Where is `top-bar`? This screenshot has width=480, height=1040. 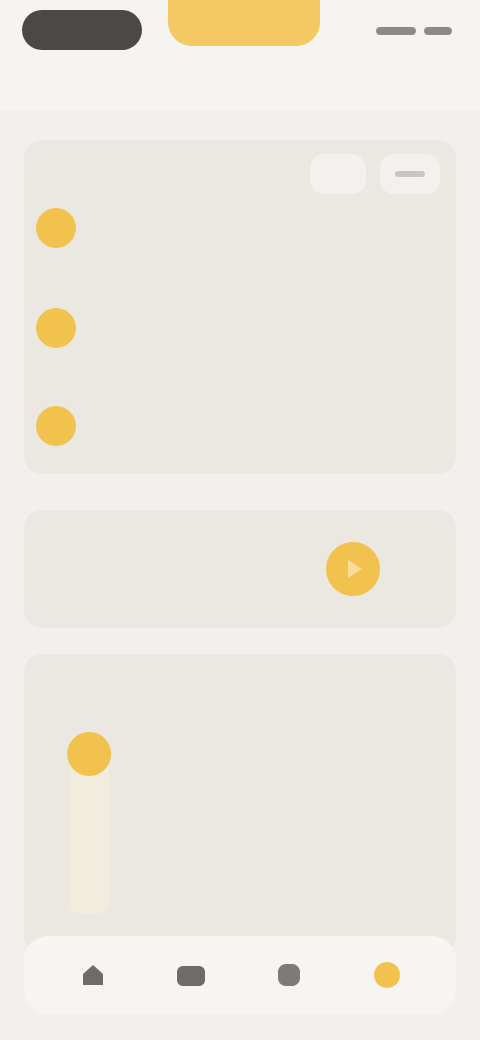
top-bar is located at coordinates (240, 55).